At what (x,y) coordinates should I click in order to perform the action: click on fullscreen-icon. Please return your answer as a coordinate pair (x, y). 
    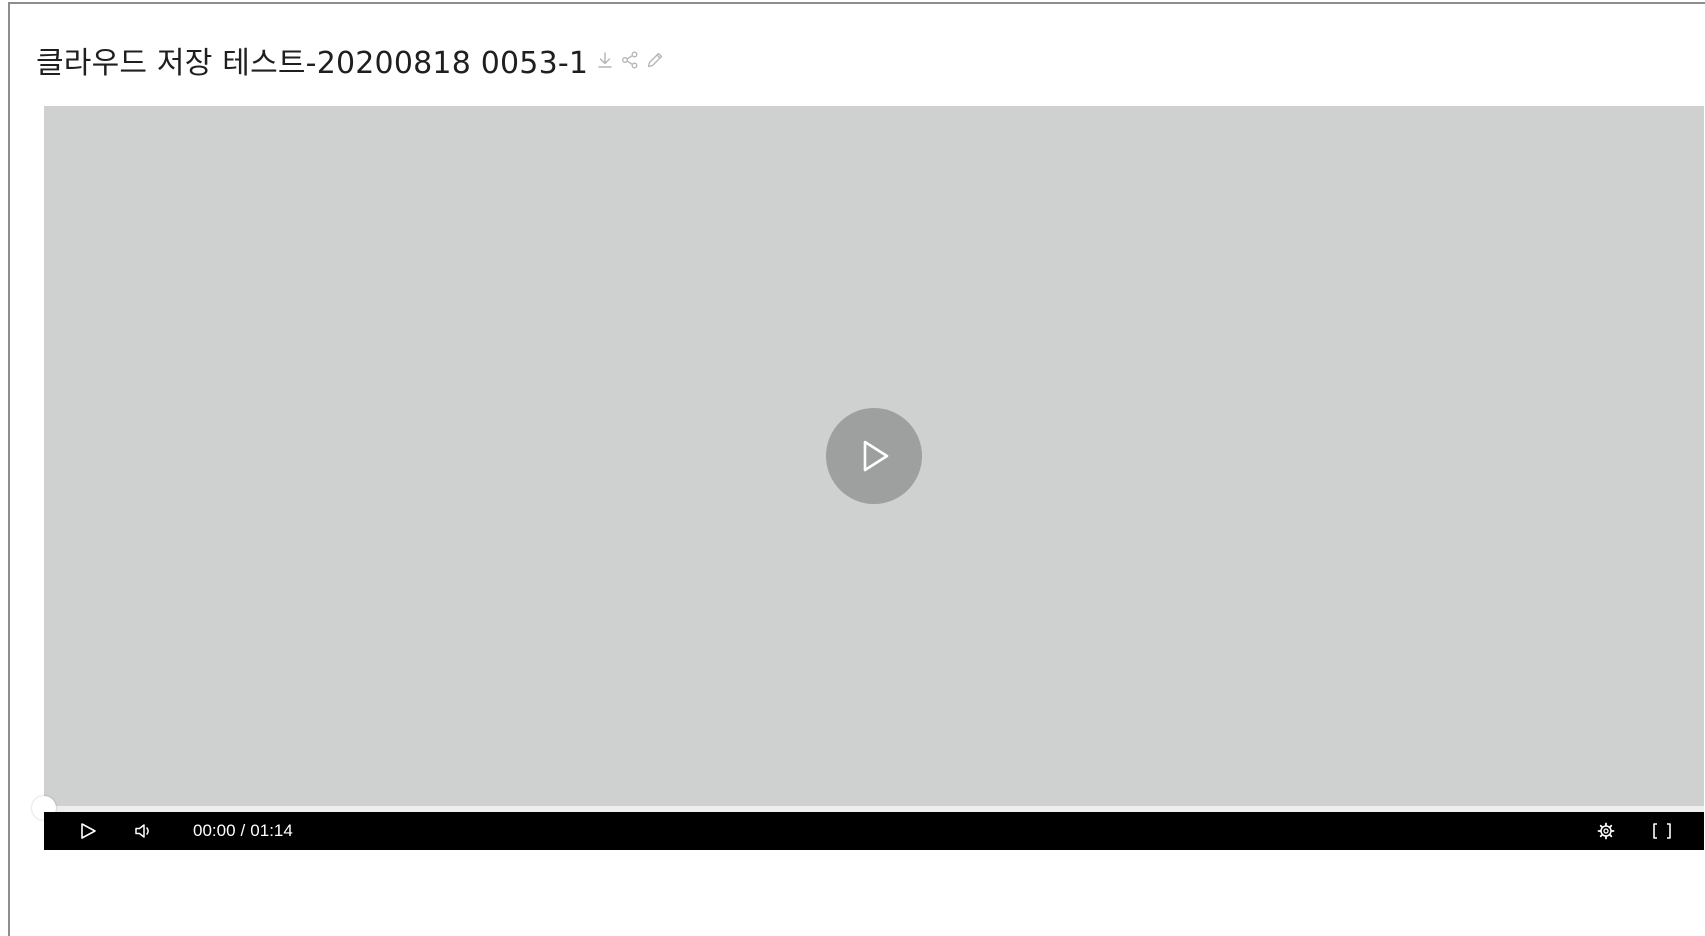
    Looking at the image, I should click on (1662, 831).